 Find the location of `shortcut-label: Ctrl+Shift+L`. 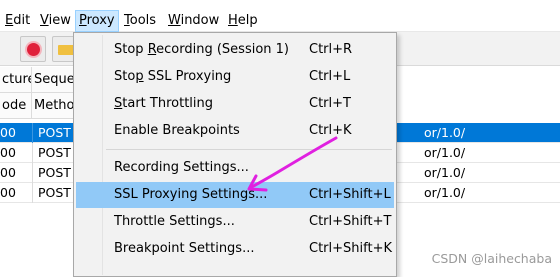

shortcut-label: Ctrl+Shift+L is located at coordinates (350, 194).